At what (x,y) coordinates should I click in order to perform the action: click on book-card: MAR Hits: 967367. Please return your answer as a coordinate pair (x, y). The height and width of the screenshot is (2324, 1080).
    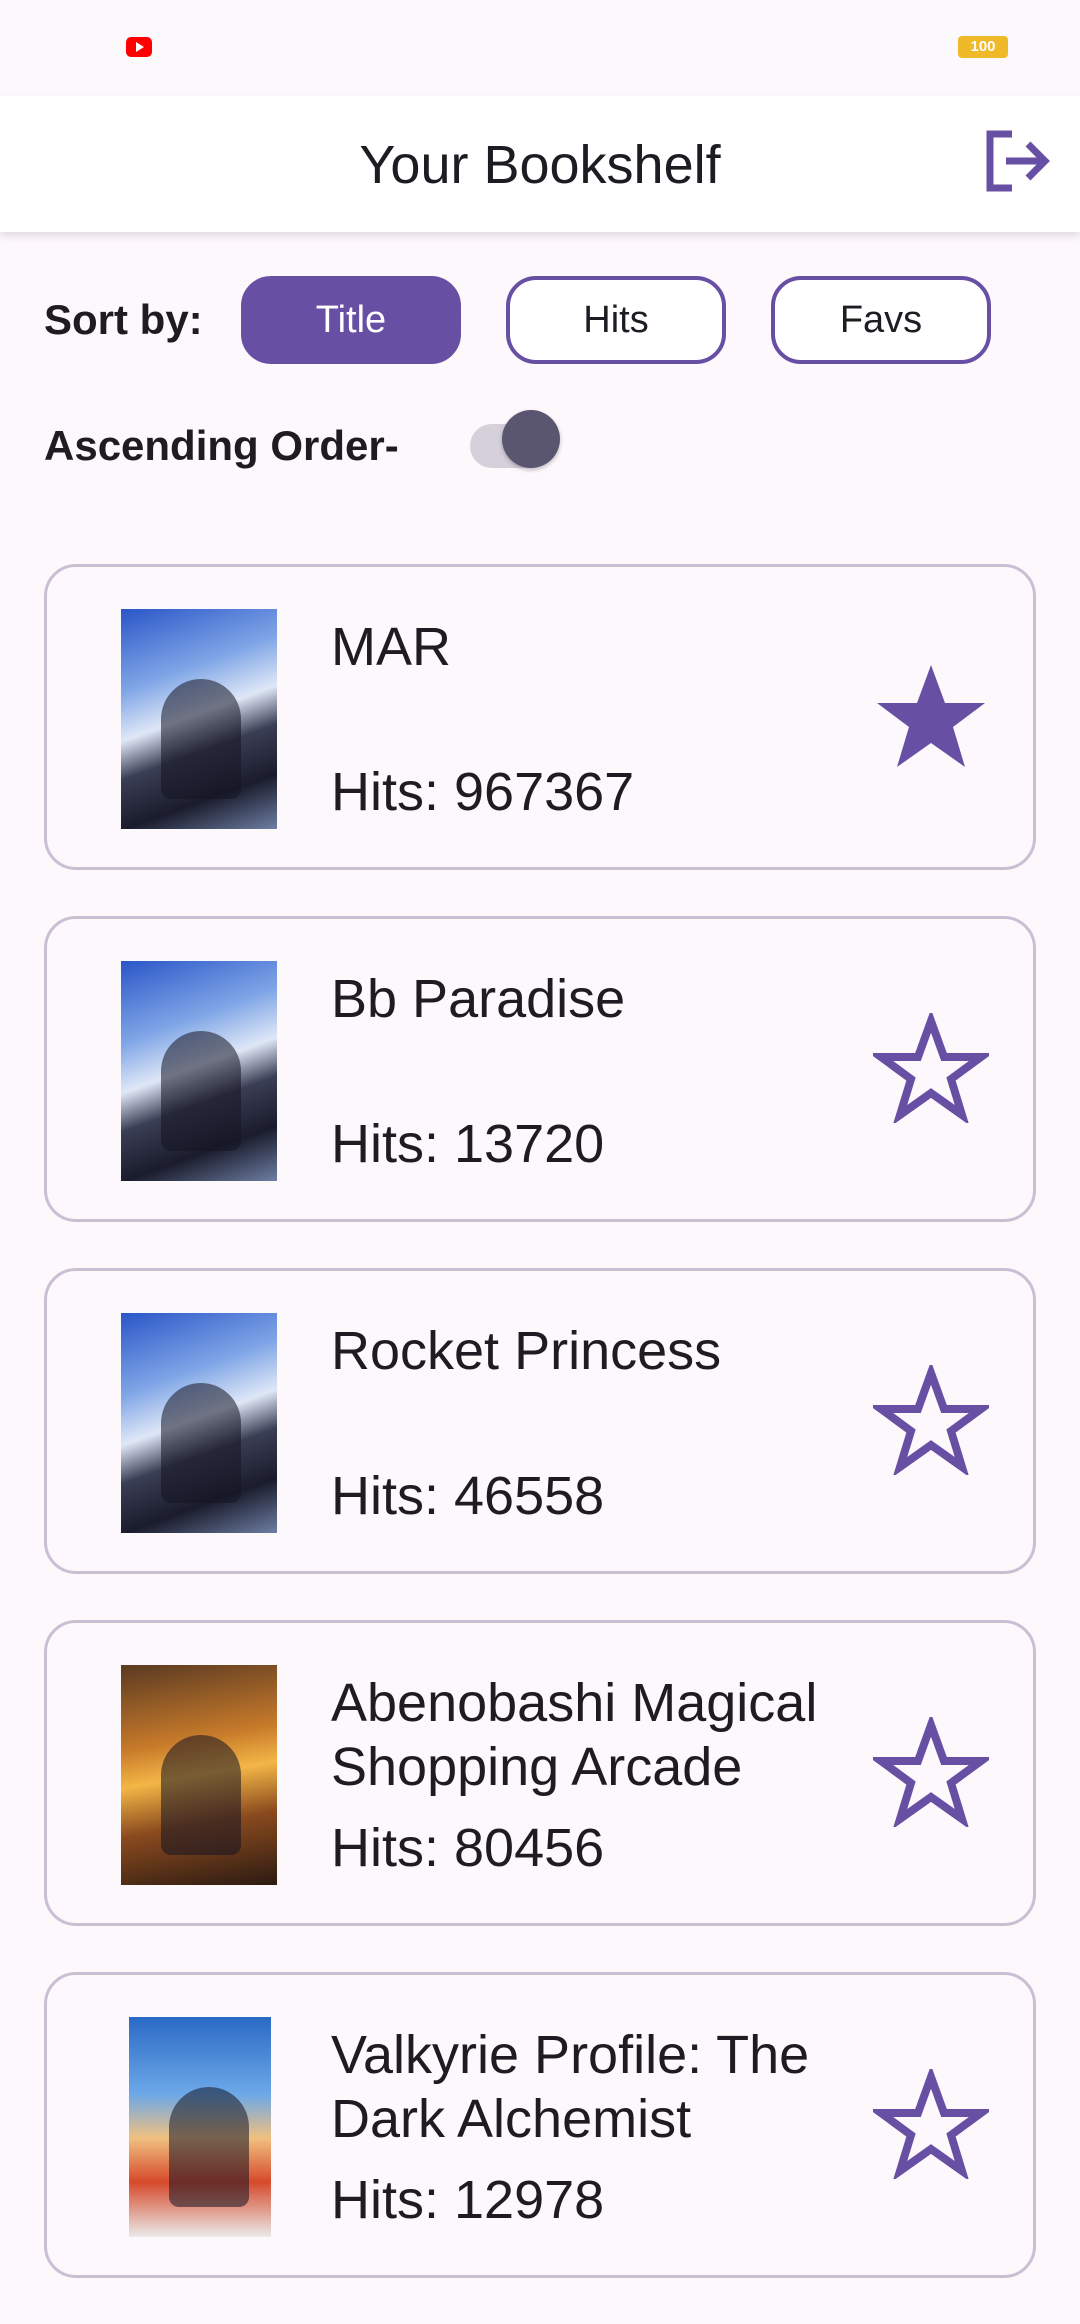
    Looking at the image, I should click on (540, 717).